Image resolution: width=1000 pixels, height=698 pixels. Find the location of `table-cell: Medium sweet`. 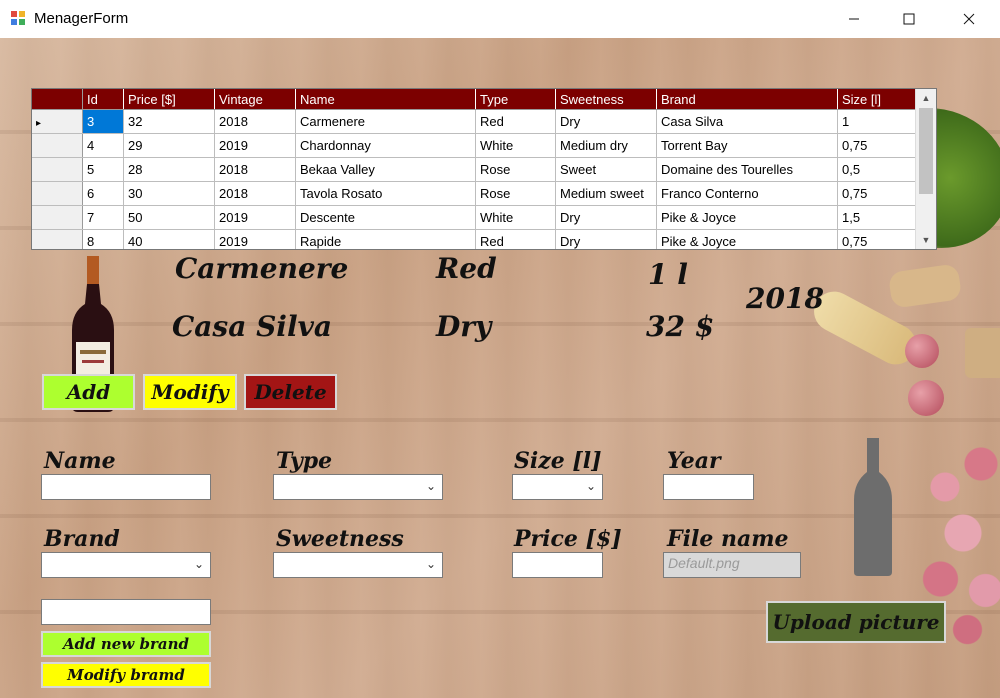

table-cell: Medium sweet is located at coordinates (606, 193).